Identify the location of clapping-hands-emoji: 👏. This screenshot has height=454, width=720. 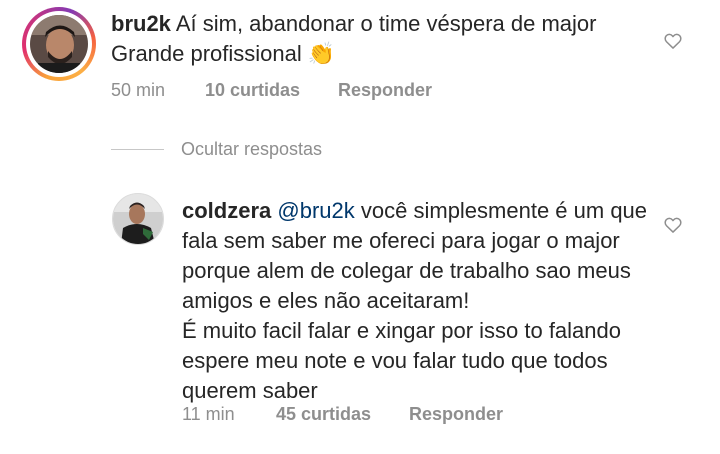
(321, 53).